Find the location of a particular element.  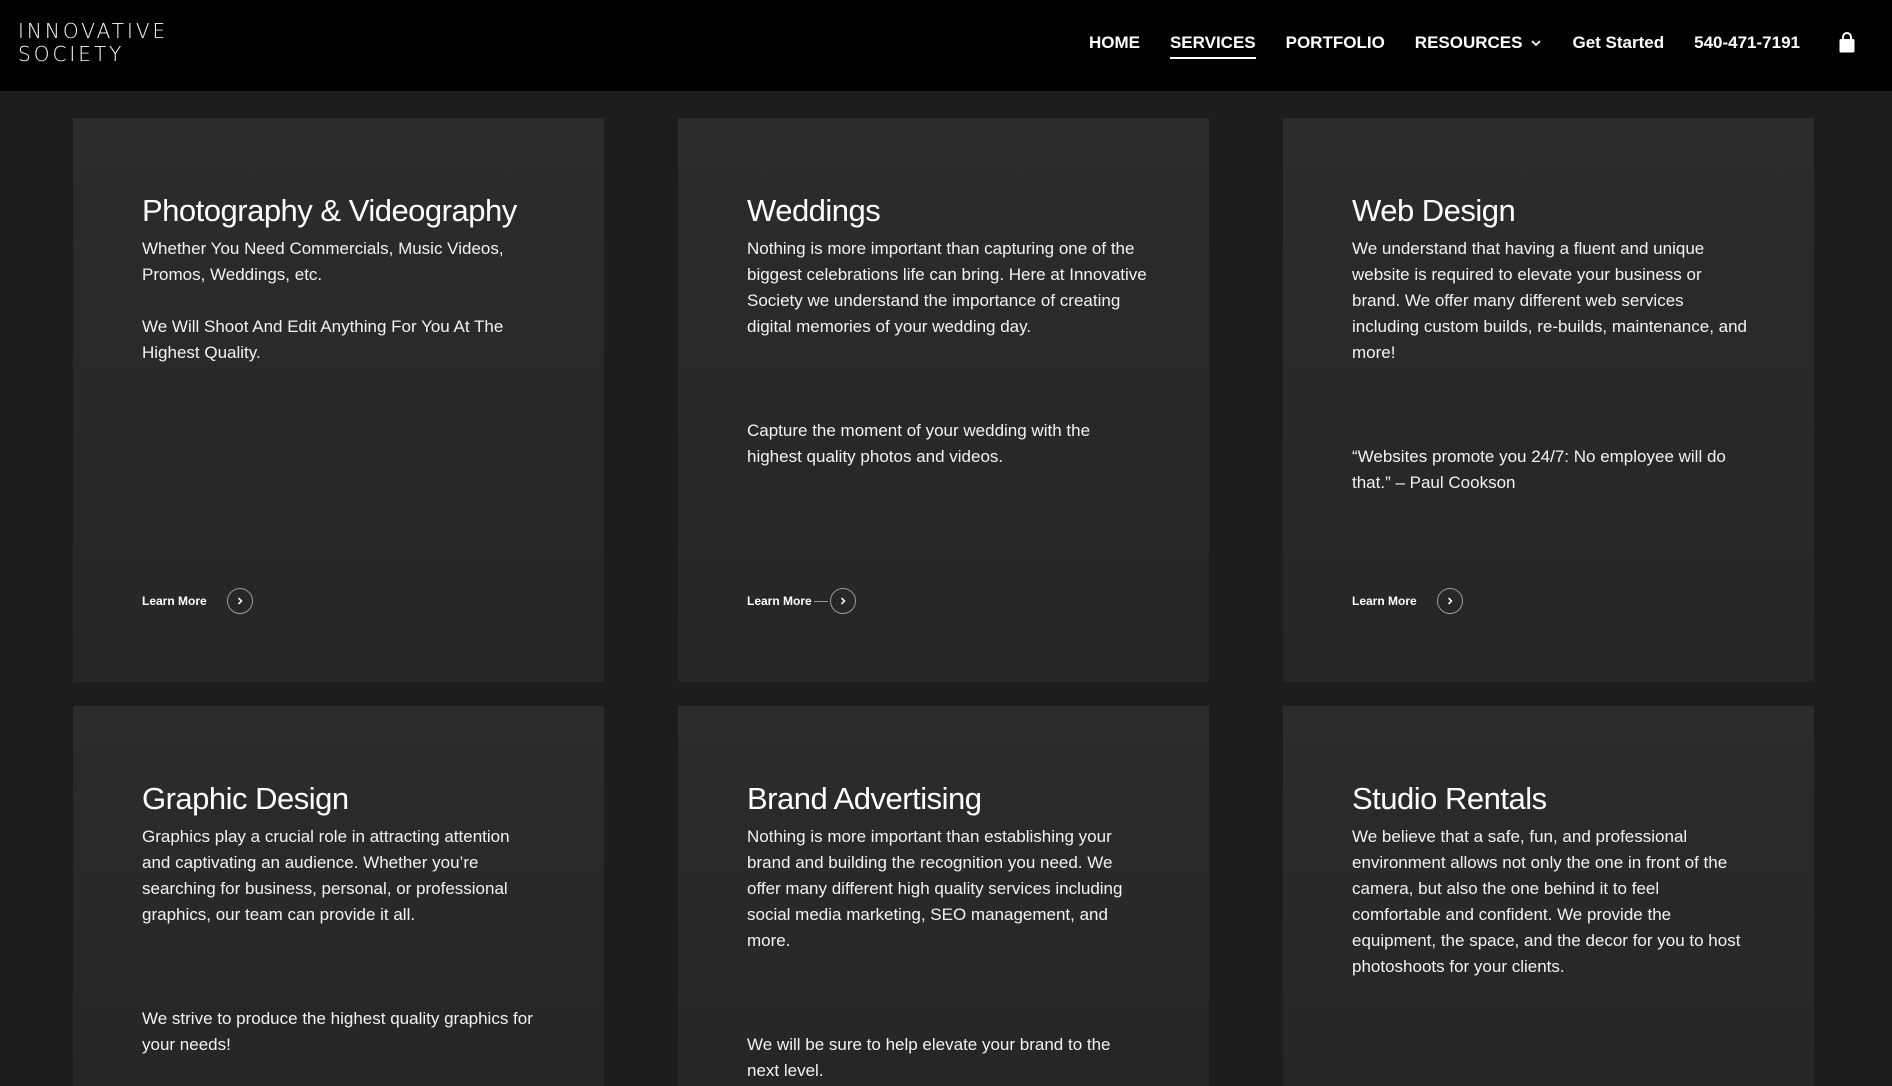

nav-phone: 540-471-7191 is located at coordinates (1747, 43).